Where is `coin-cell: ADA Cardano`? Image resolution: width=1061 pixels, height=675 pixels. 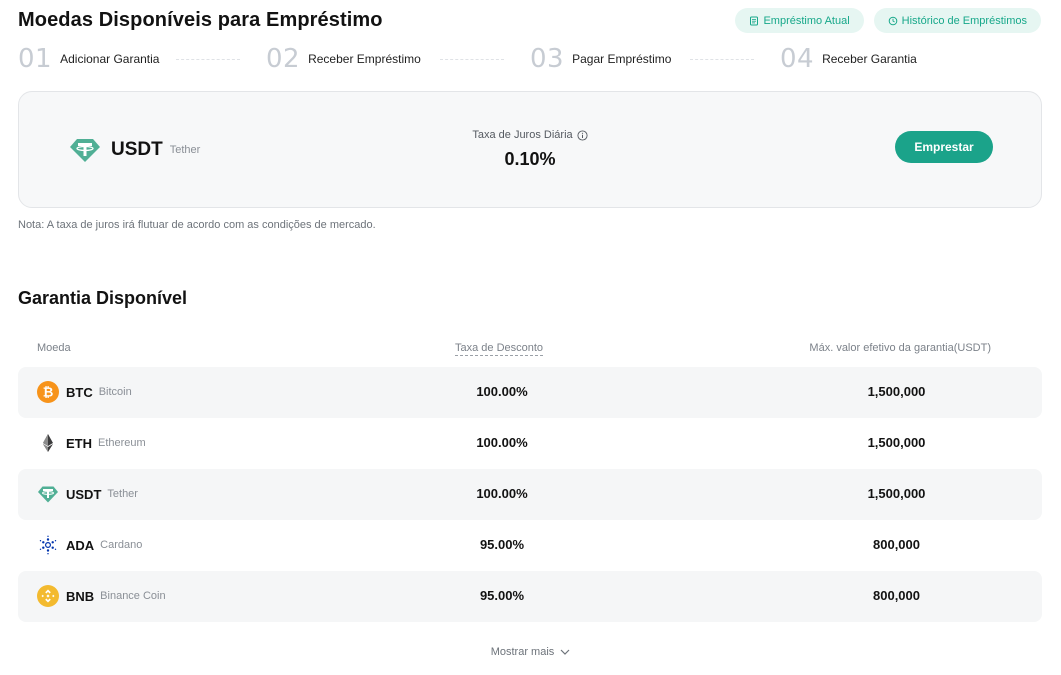
coin-cell: ADA Cardano is located at coordinates (89, 545).